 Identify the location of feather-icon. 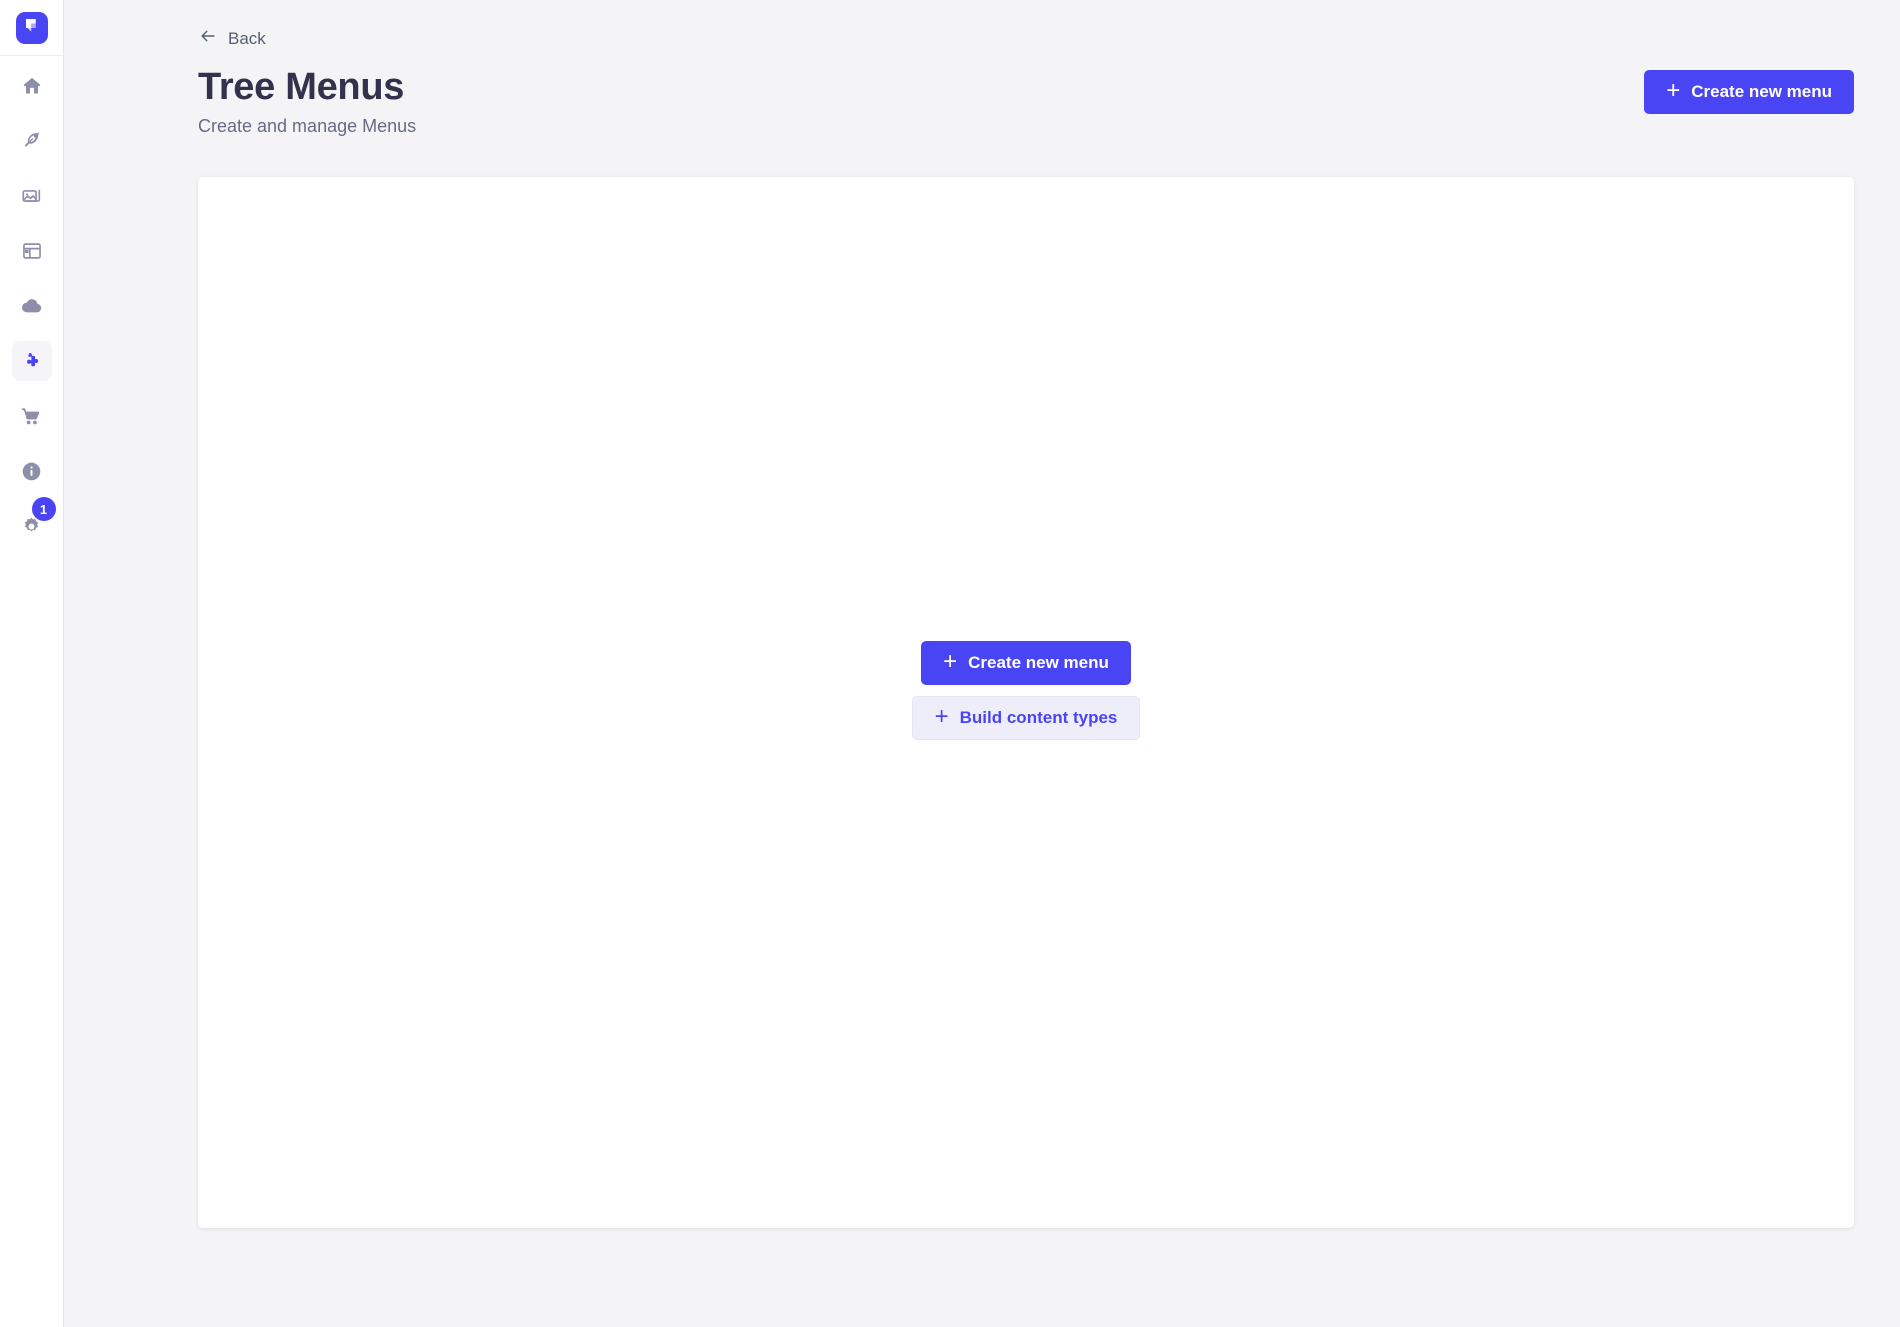
(32, 141).